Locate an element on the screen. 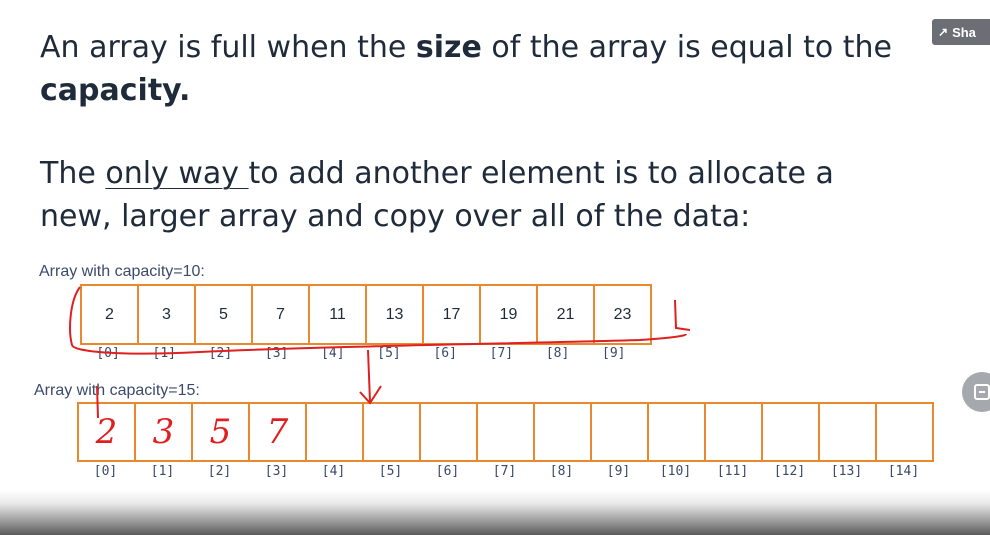 The image size is (990, 535). cell-value: 13 is located at coordinates (394, 314).